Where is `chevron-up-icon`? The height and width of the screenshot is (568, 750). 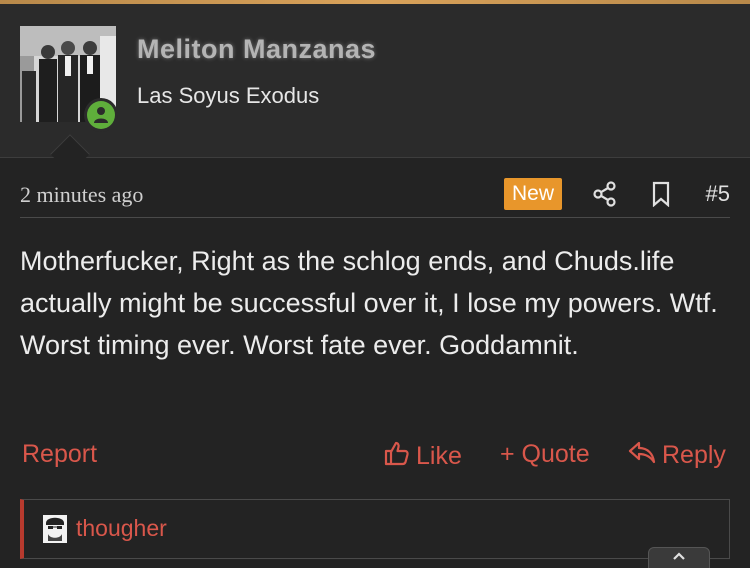 chevron-up-icon is located at coordinates (679, 558).